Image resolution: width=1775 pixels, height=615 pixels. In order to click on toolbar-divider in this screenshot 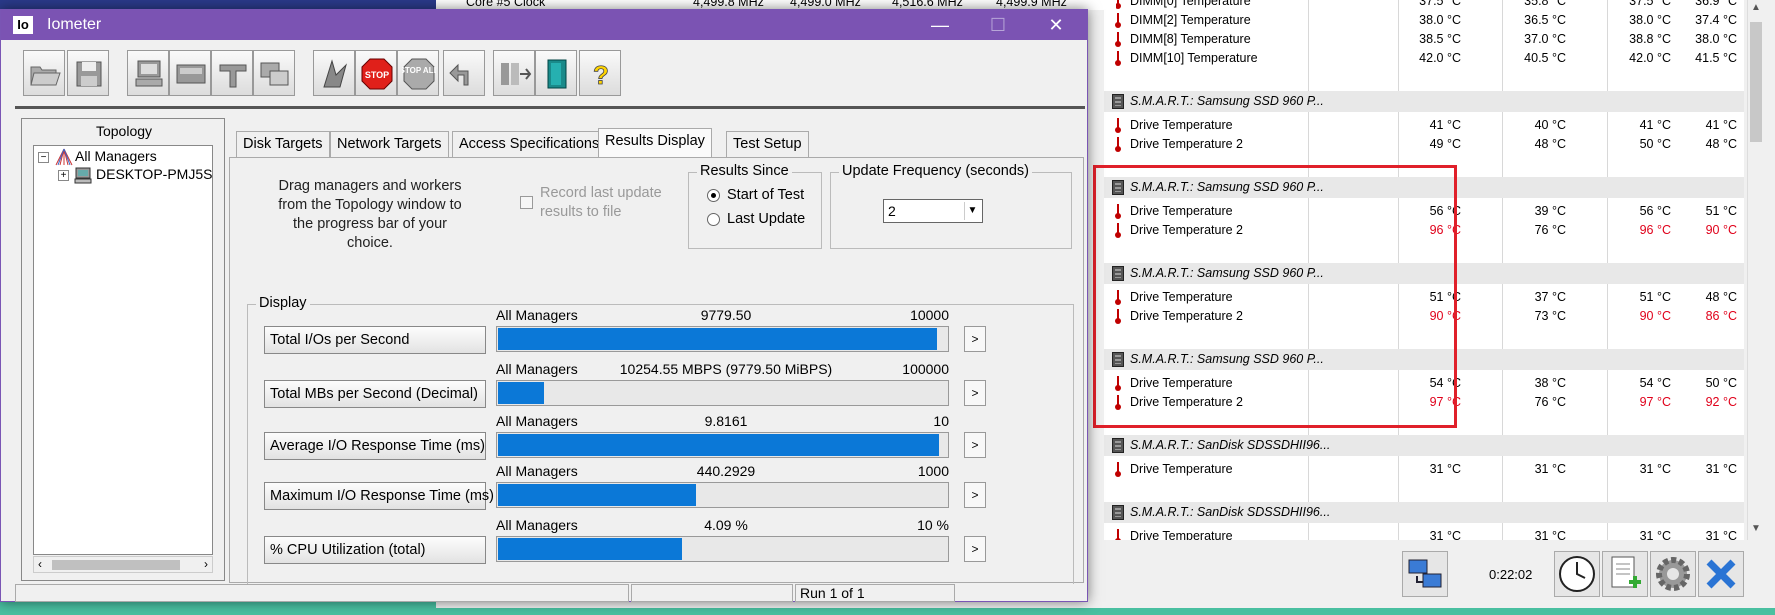, I will do `click(550, 107)`.